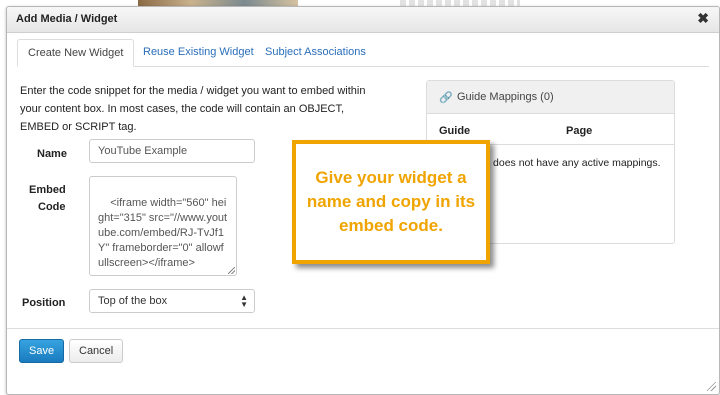 The image size is (720, 395). Describe the element at coordinates (244, 301) in the screenshot. I see `select-arrows-icon: ▲ ▼` at that location.